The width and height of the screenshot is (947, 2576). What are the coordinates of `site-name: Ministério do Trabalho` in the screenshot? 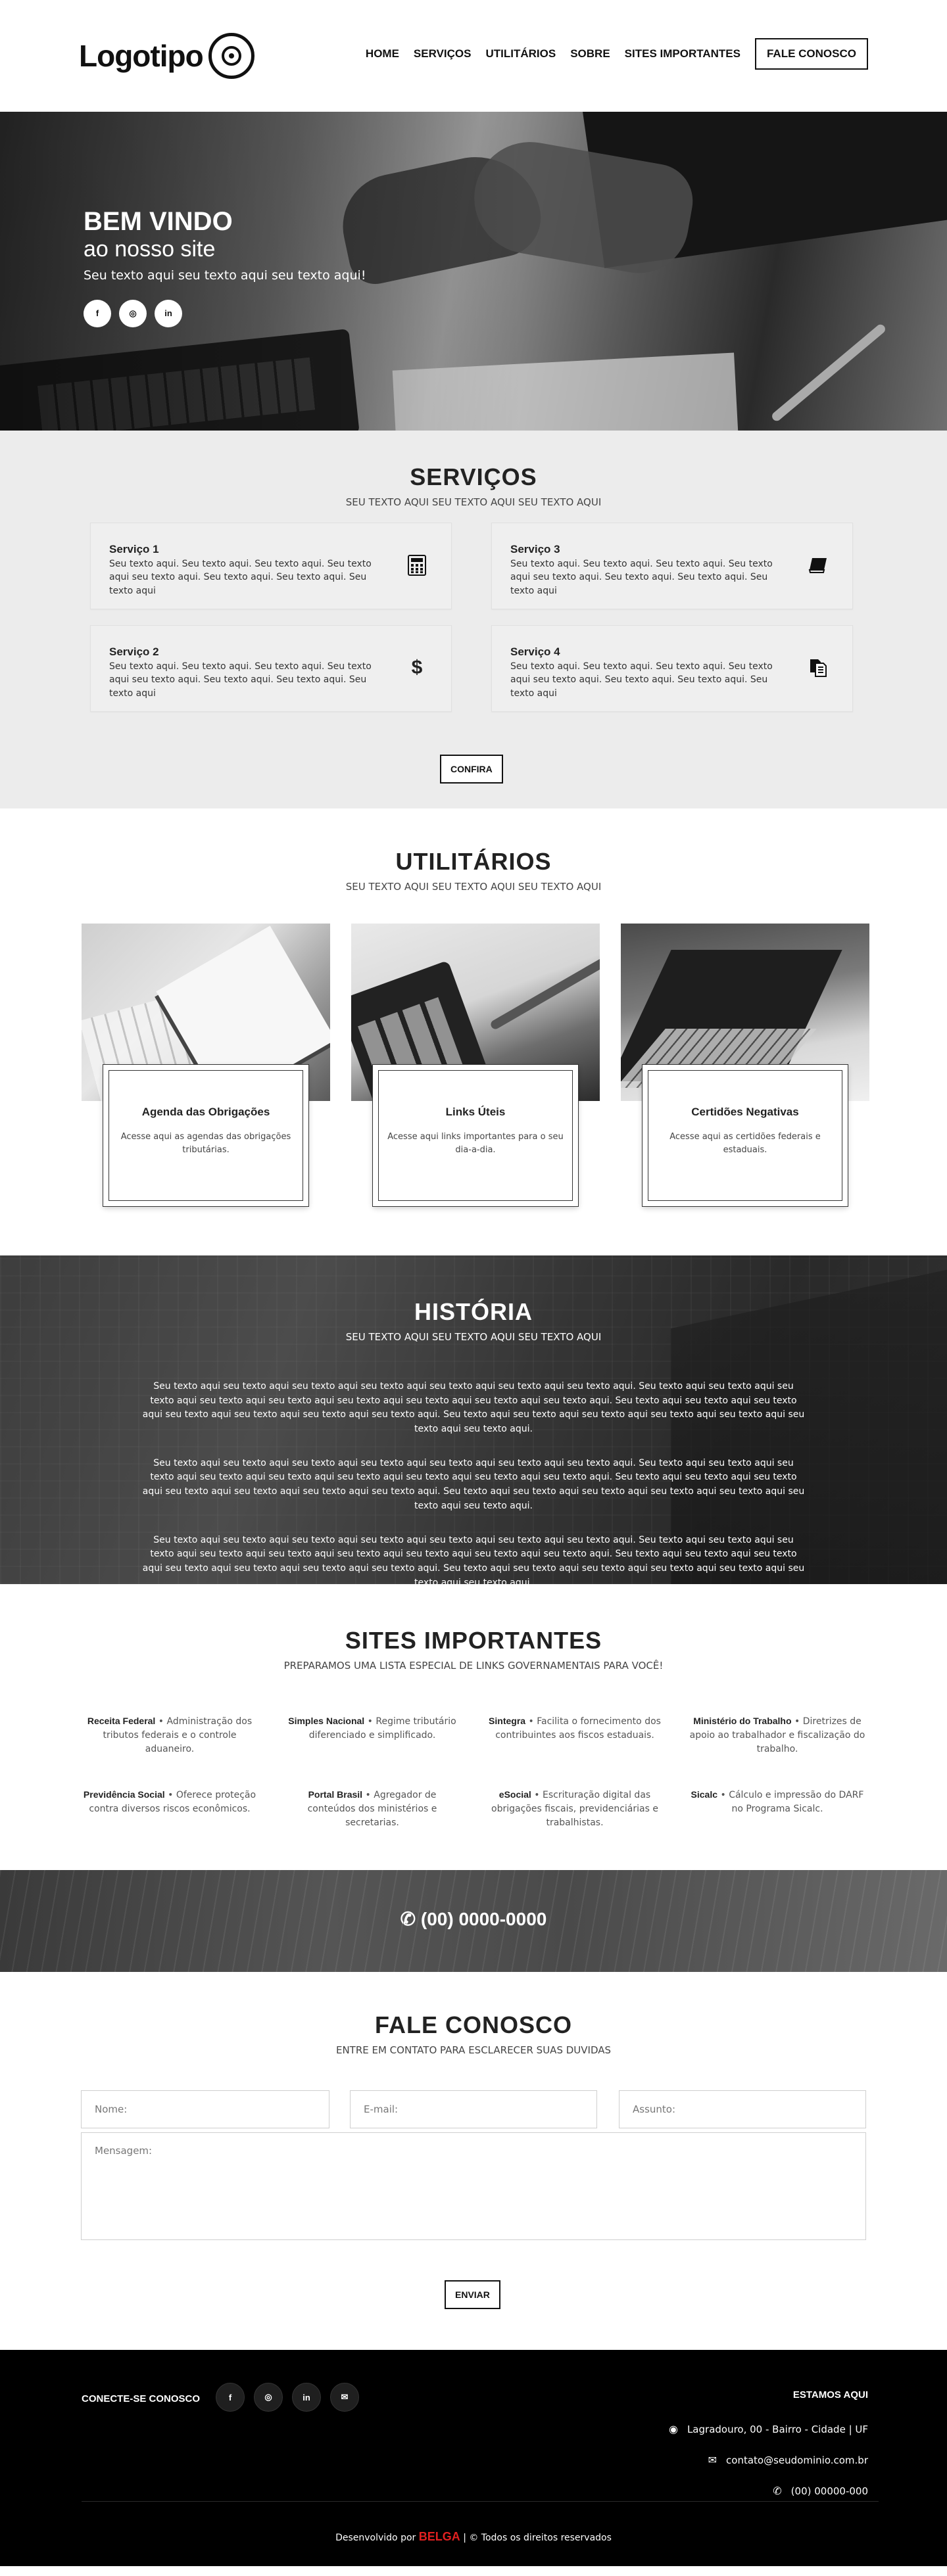 It's located at (742, 1721).